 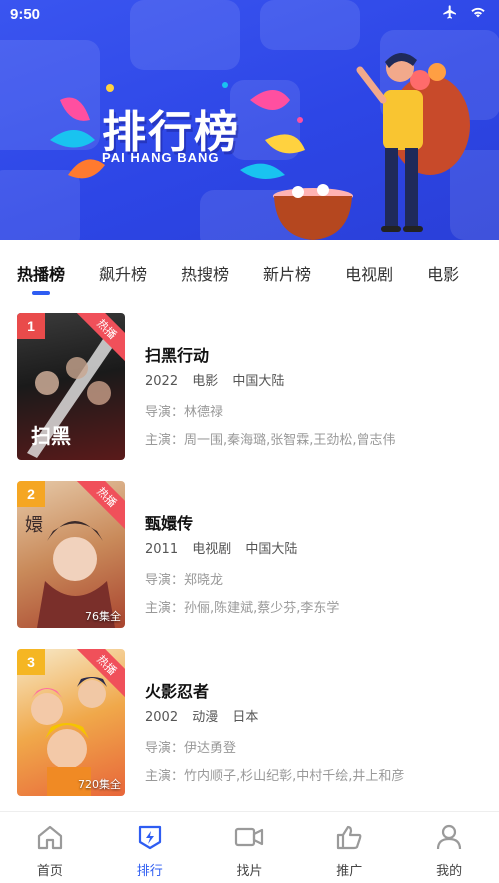 I want to click on user-icon, so click(x=449, y=839).